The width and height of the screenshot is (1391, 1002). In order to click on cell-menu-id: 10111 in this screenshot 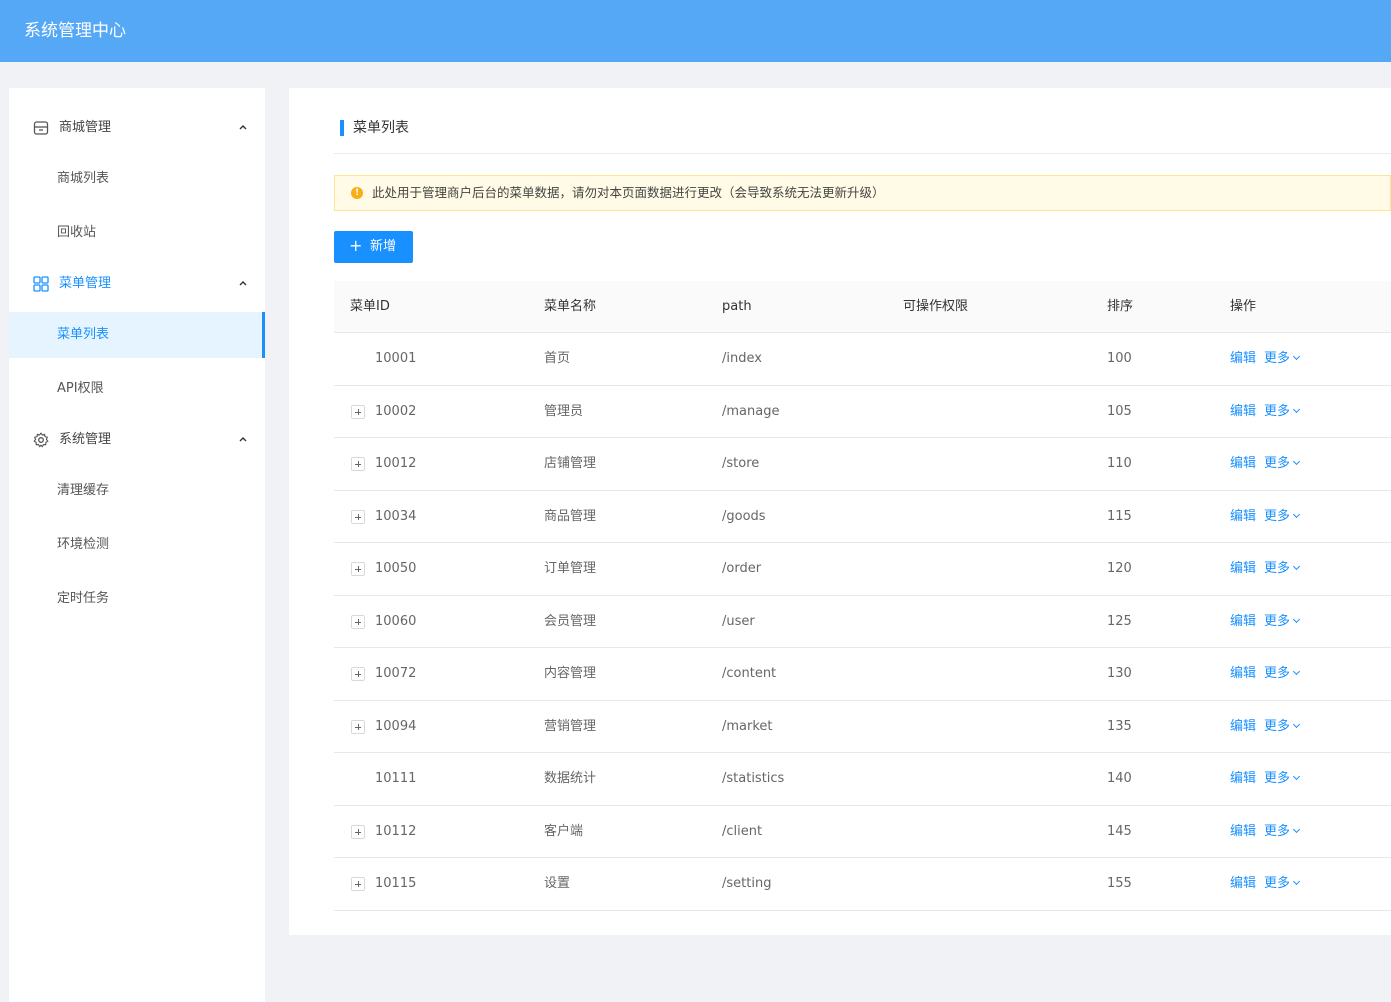, I will do `click(396, 778)`.